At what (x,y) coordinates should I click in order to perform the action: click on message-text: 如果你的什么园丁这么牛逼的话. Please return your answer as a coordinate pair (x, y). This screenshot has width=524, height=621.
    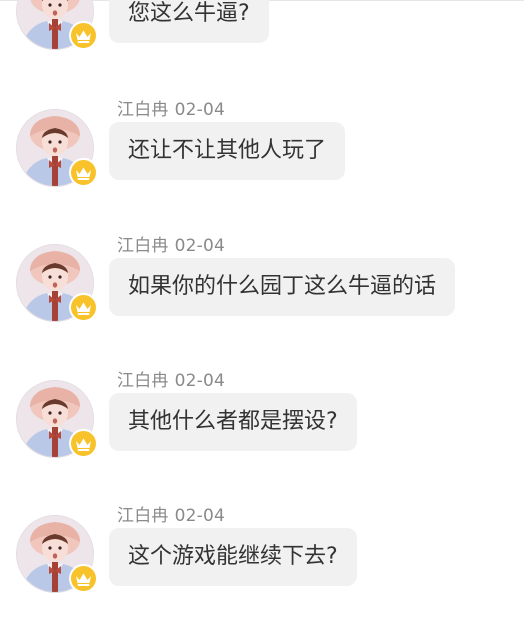
    Looking at the image, I should click on (282, 286).